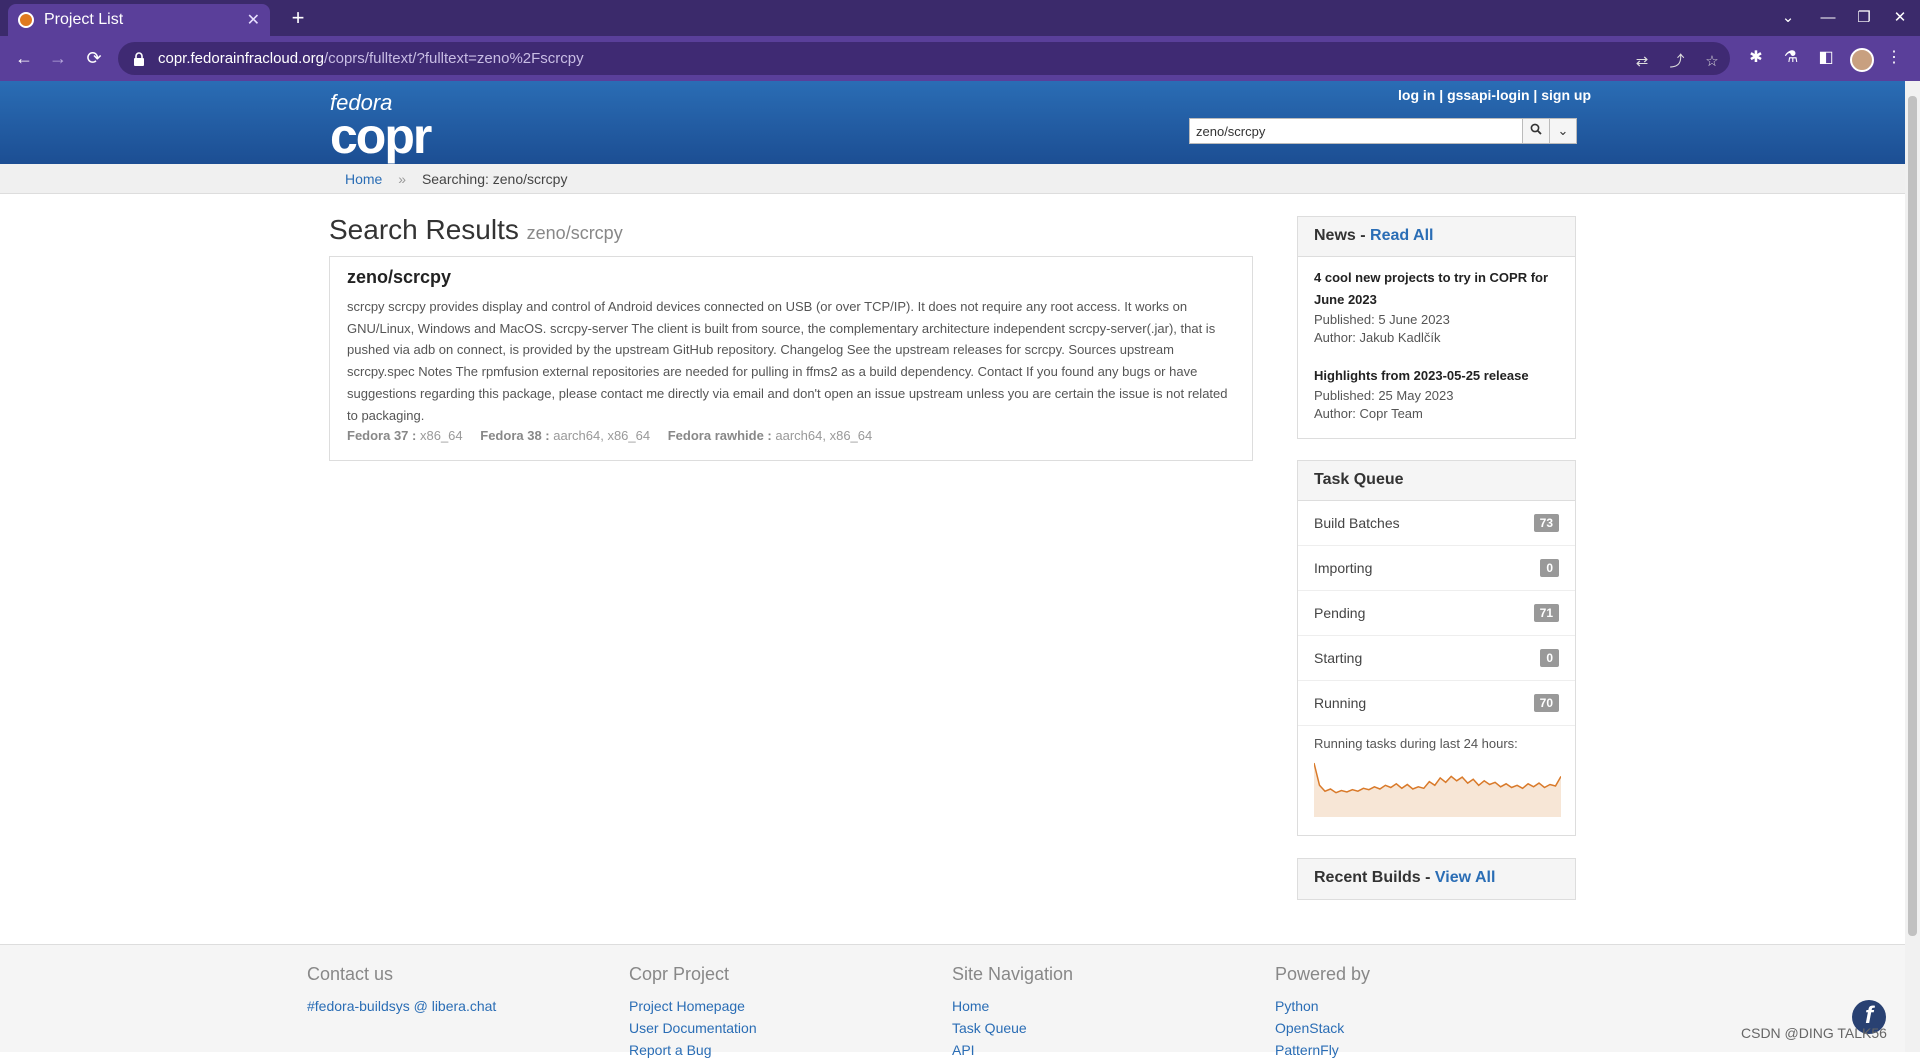  What do you see at coordinates (1401, 235) in the screenshot?
I see `news-read-all-link: Read All` at bounding box center [1401, 235].